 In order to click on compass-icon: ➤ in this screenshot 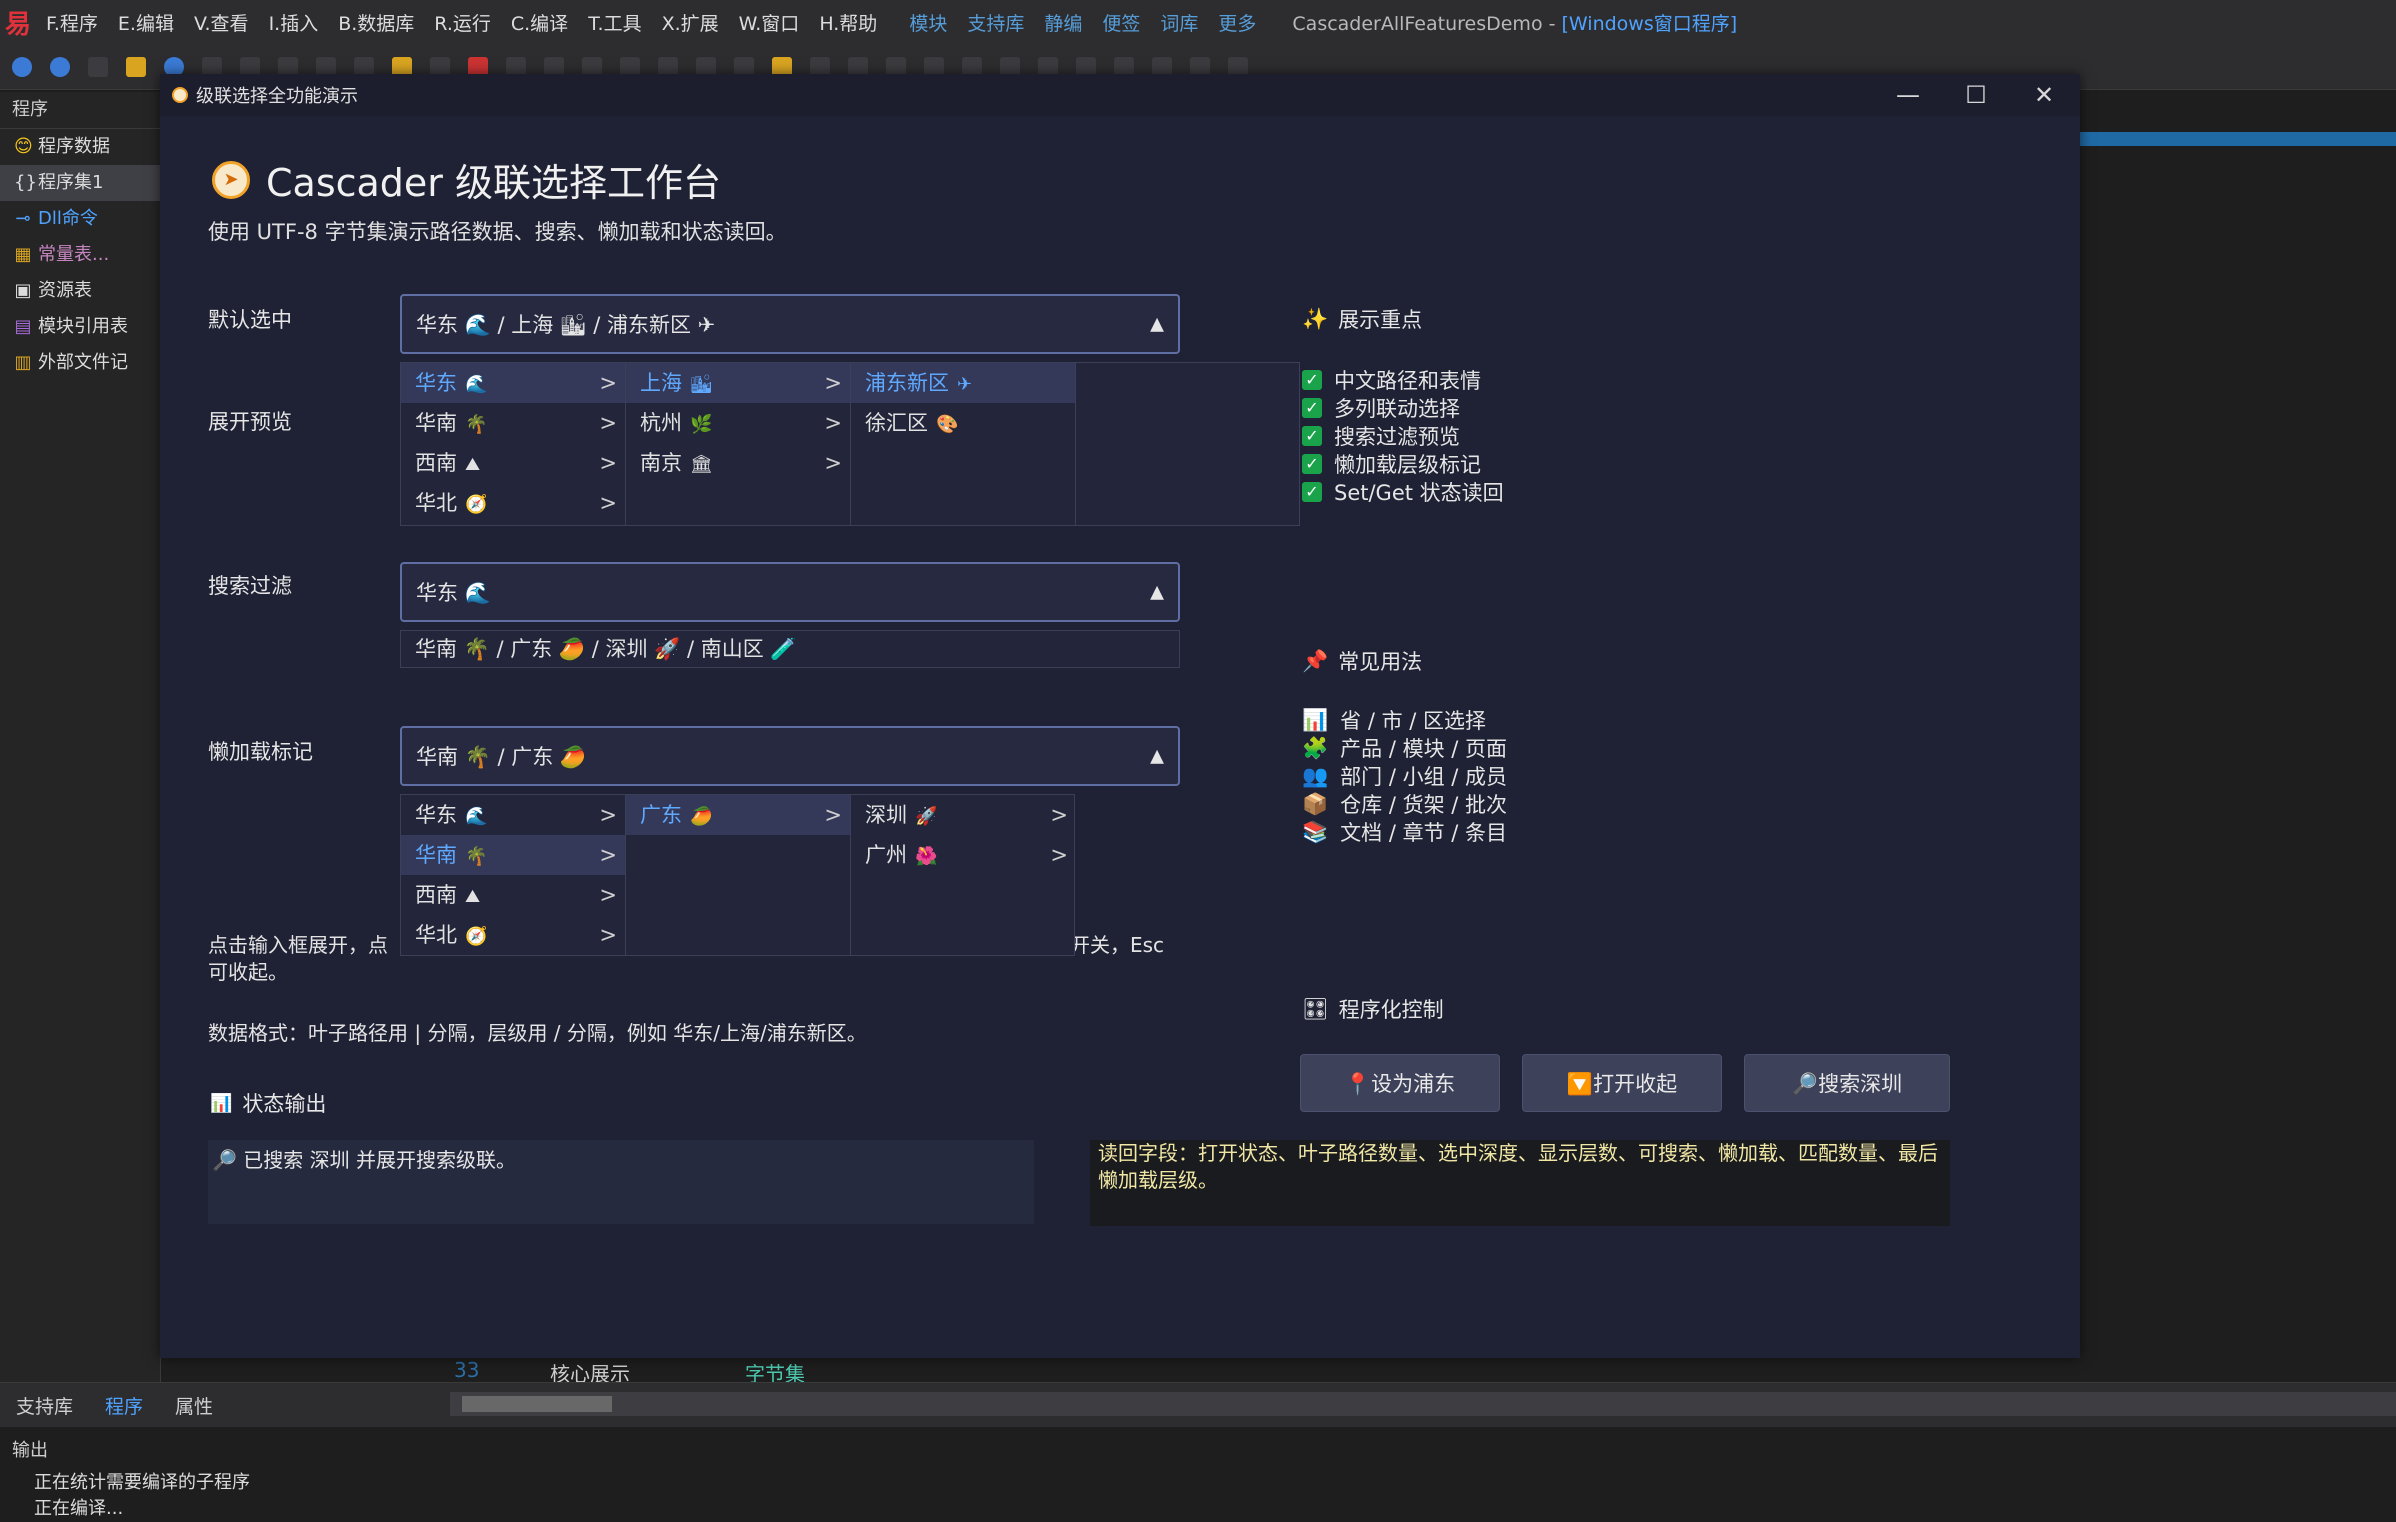, I will do `click(231, 179)`.